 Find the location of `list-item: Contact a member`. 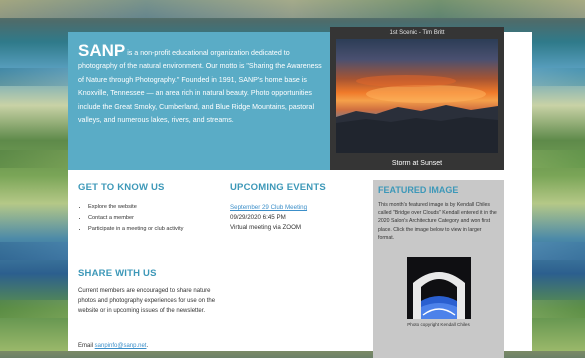

list-item: Contact a member is located at coordinates (135, 218).